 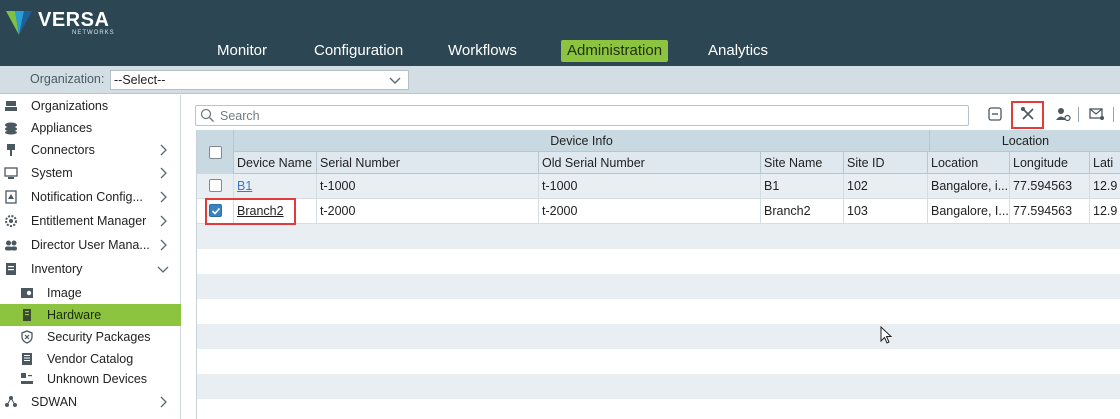 I want to click on sidebar-item-appliances: Appliances, so click(x=90, y=128).